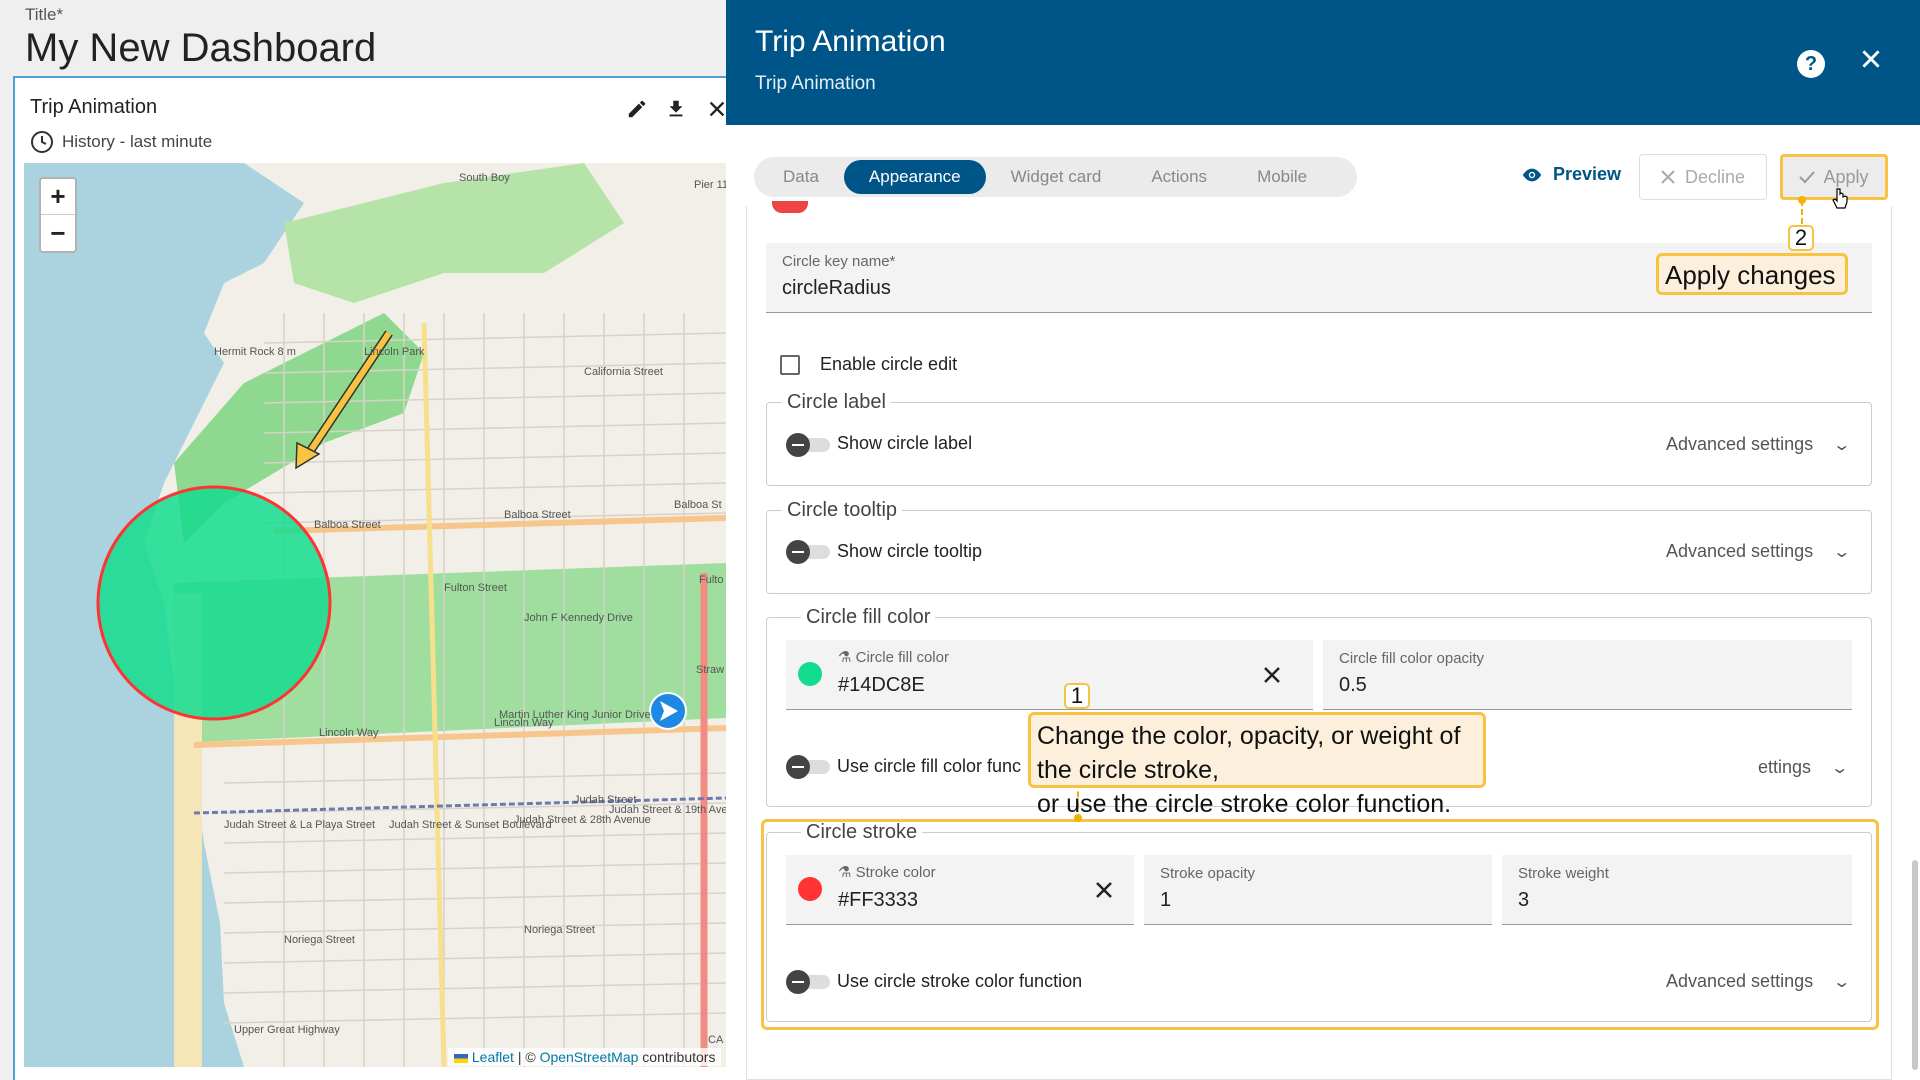  I want to click on clear-fill-color-icon, so click(1272, 676).